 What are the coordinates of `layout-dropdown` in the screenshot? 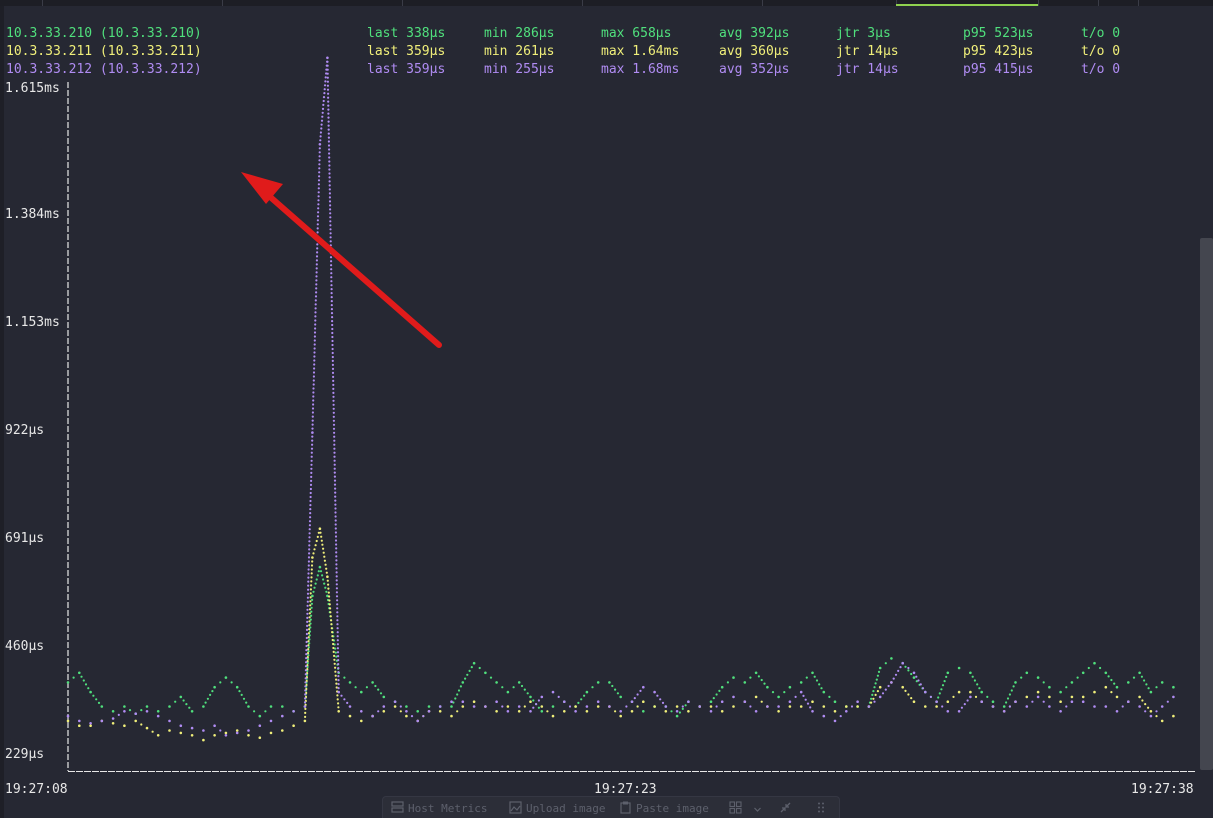 It's located at (747, 809).